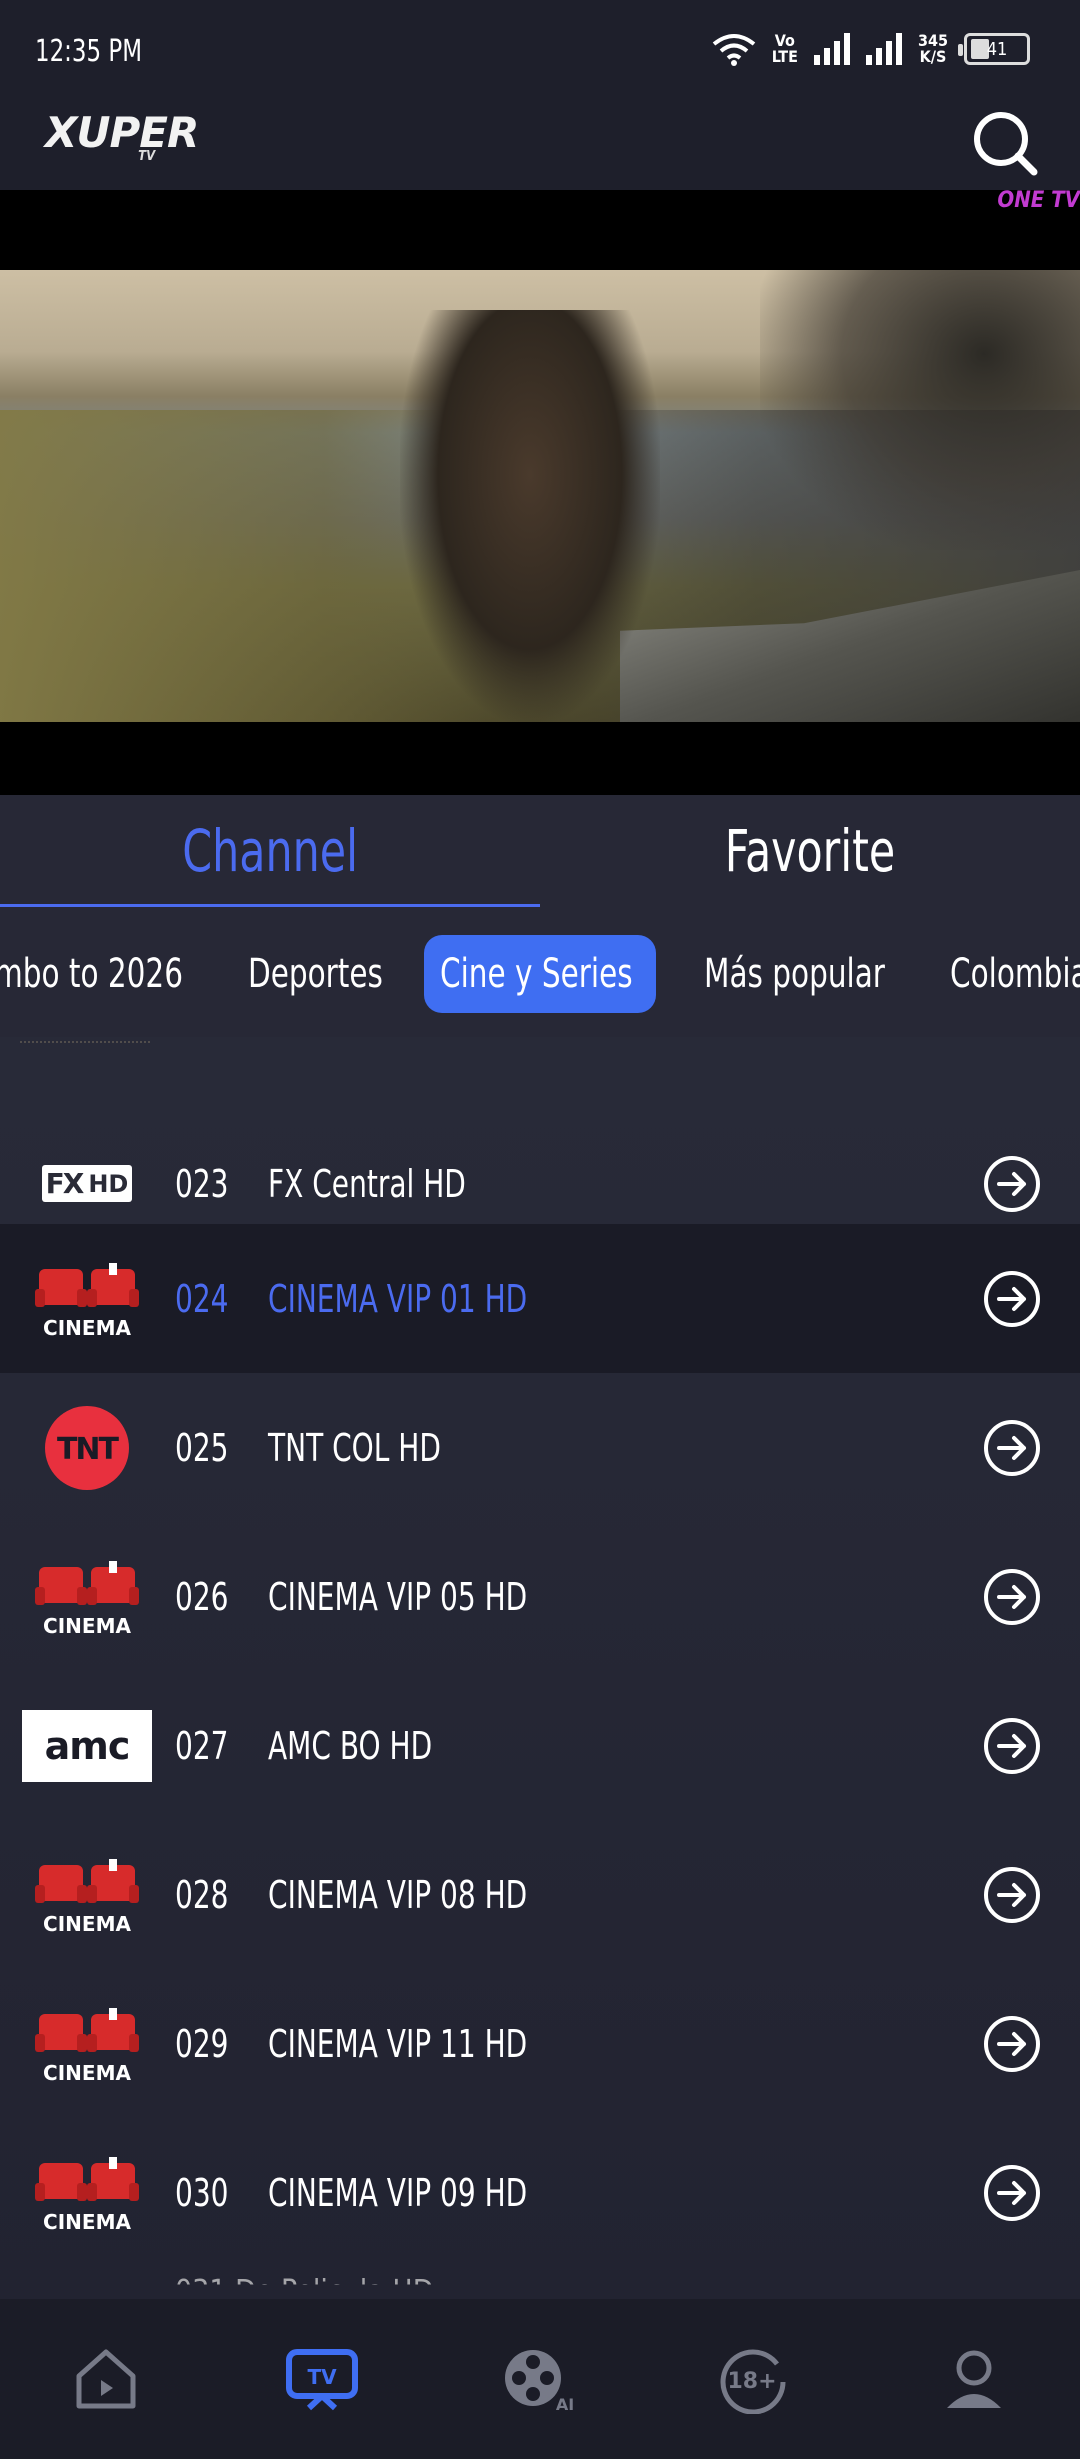 The image size is (1080, 2459). What do you see at coordinates (734, 50) in the screenshot?
I see `wifi-icon` at bounding box center [734, 50].